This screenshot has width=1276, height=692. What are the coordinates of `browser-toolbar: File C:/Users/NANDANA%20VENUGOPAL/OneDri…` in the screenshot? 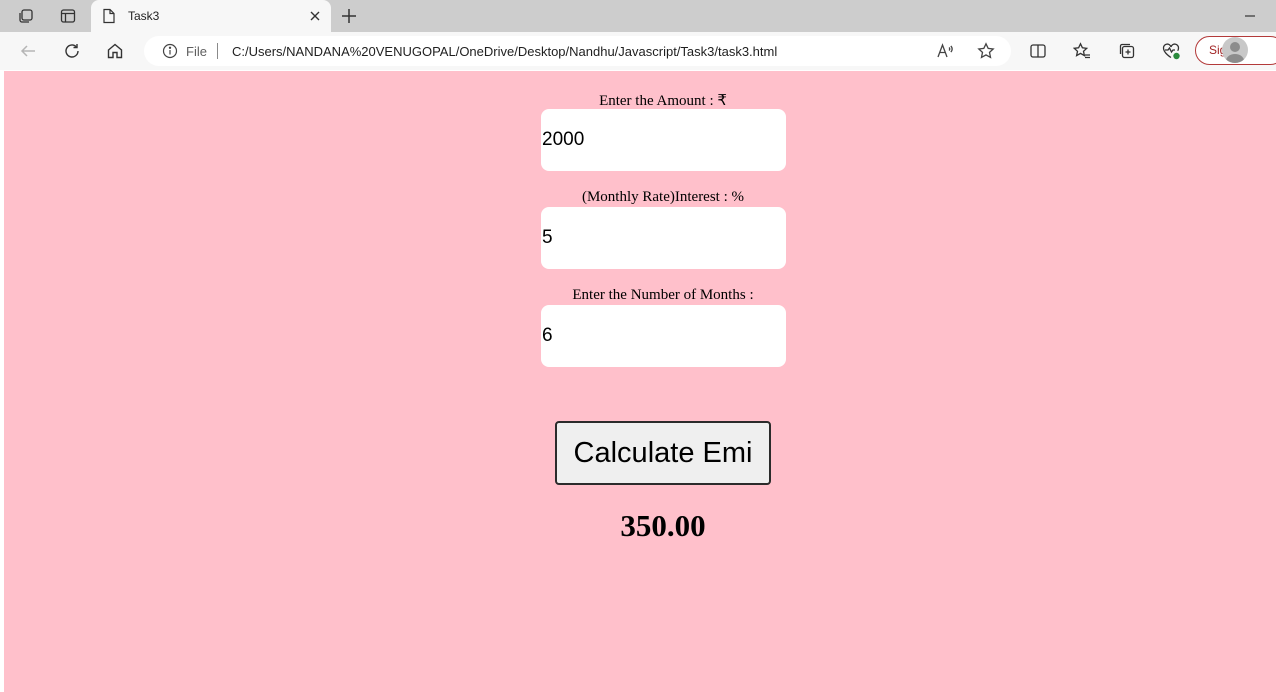 It's located at (638, 51).